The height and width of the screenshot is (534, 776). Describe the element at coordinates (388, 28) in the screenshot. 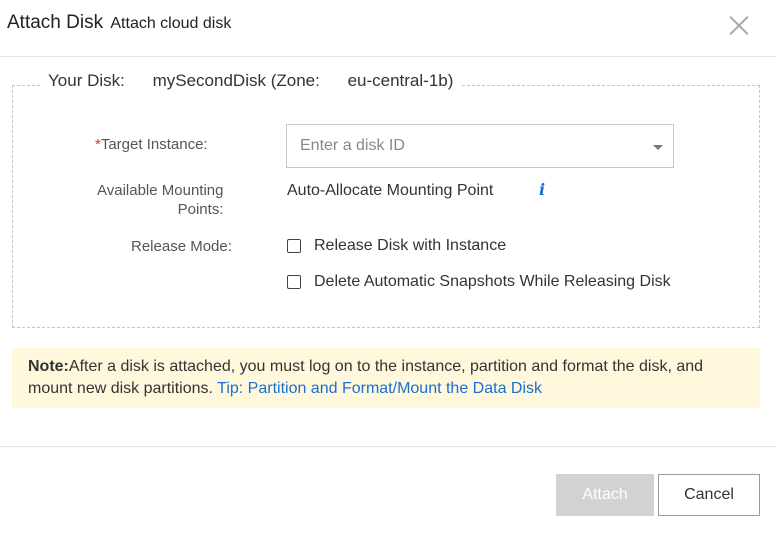

I see `dialog-header: Attach Disk Attach cloud disk` at that location.